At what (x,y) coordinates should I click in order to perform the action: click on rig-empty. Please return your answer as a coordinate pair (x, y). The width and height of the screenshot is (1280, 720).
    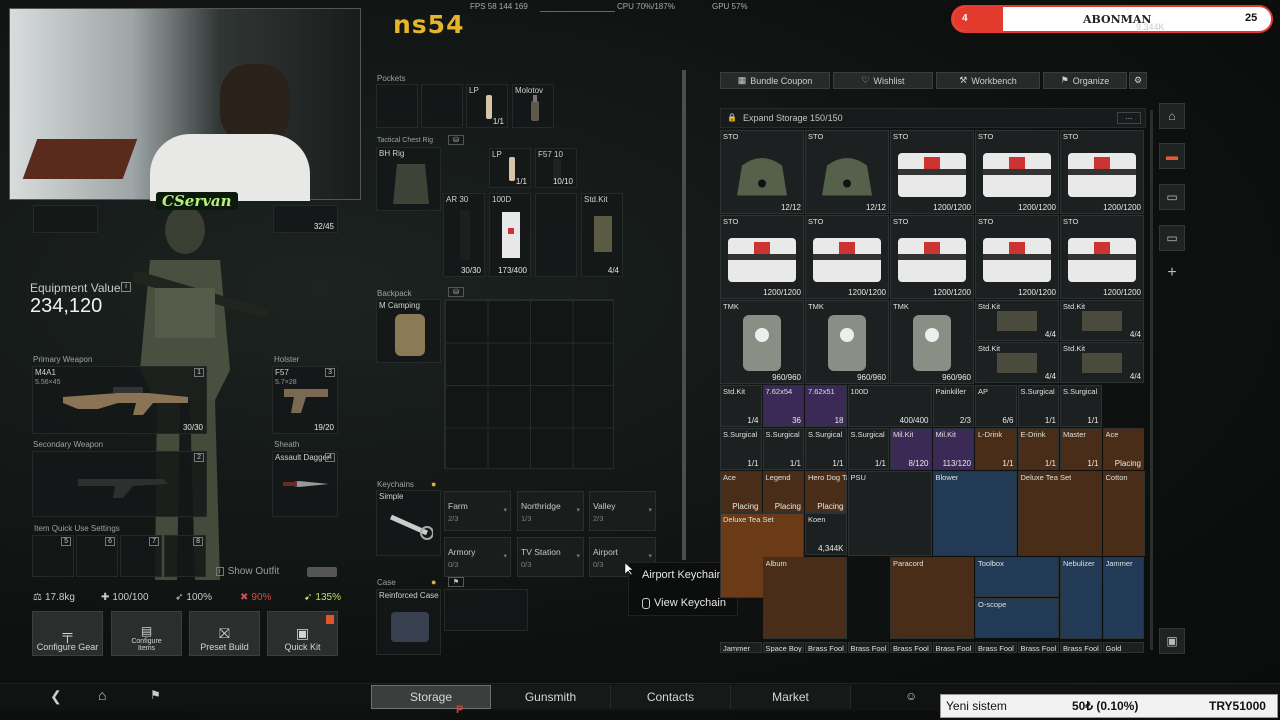
    Looking at the image, I should click on (556, 235).